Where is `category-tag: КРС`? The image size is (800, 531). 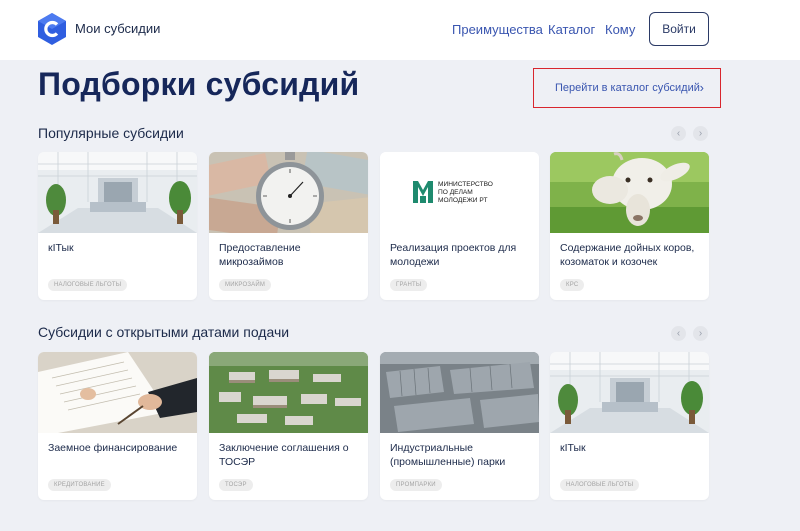
category-tag: КРС is located at coordinates (572, 285).